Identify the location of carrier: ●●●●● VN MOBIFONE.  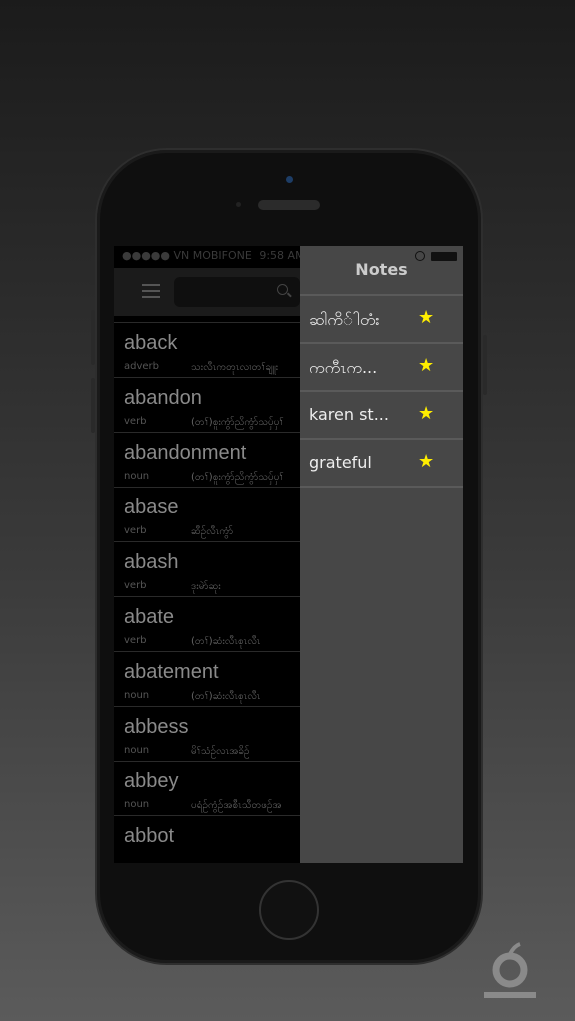
(187, 255).